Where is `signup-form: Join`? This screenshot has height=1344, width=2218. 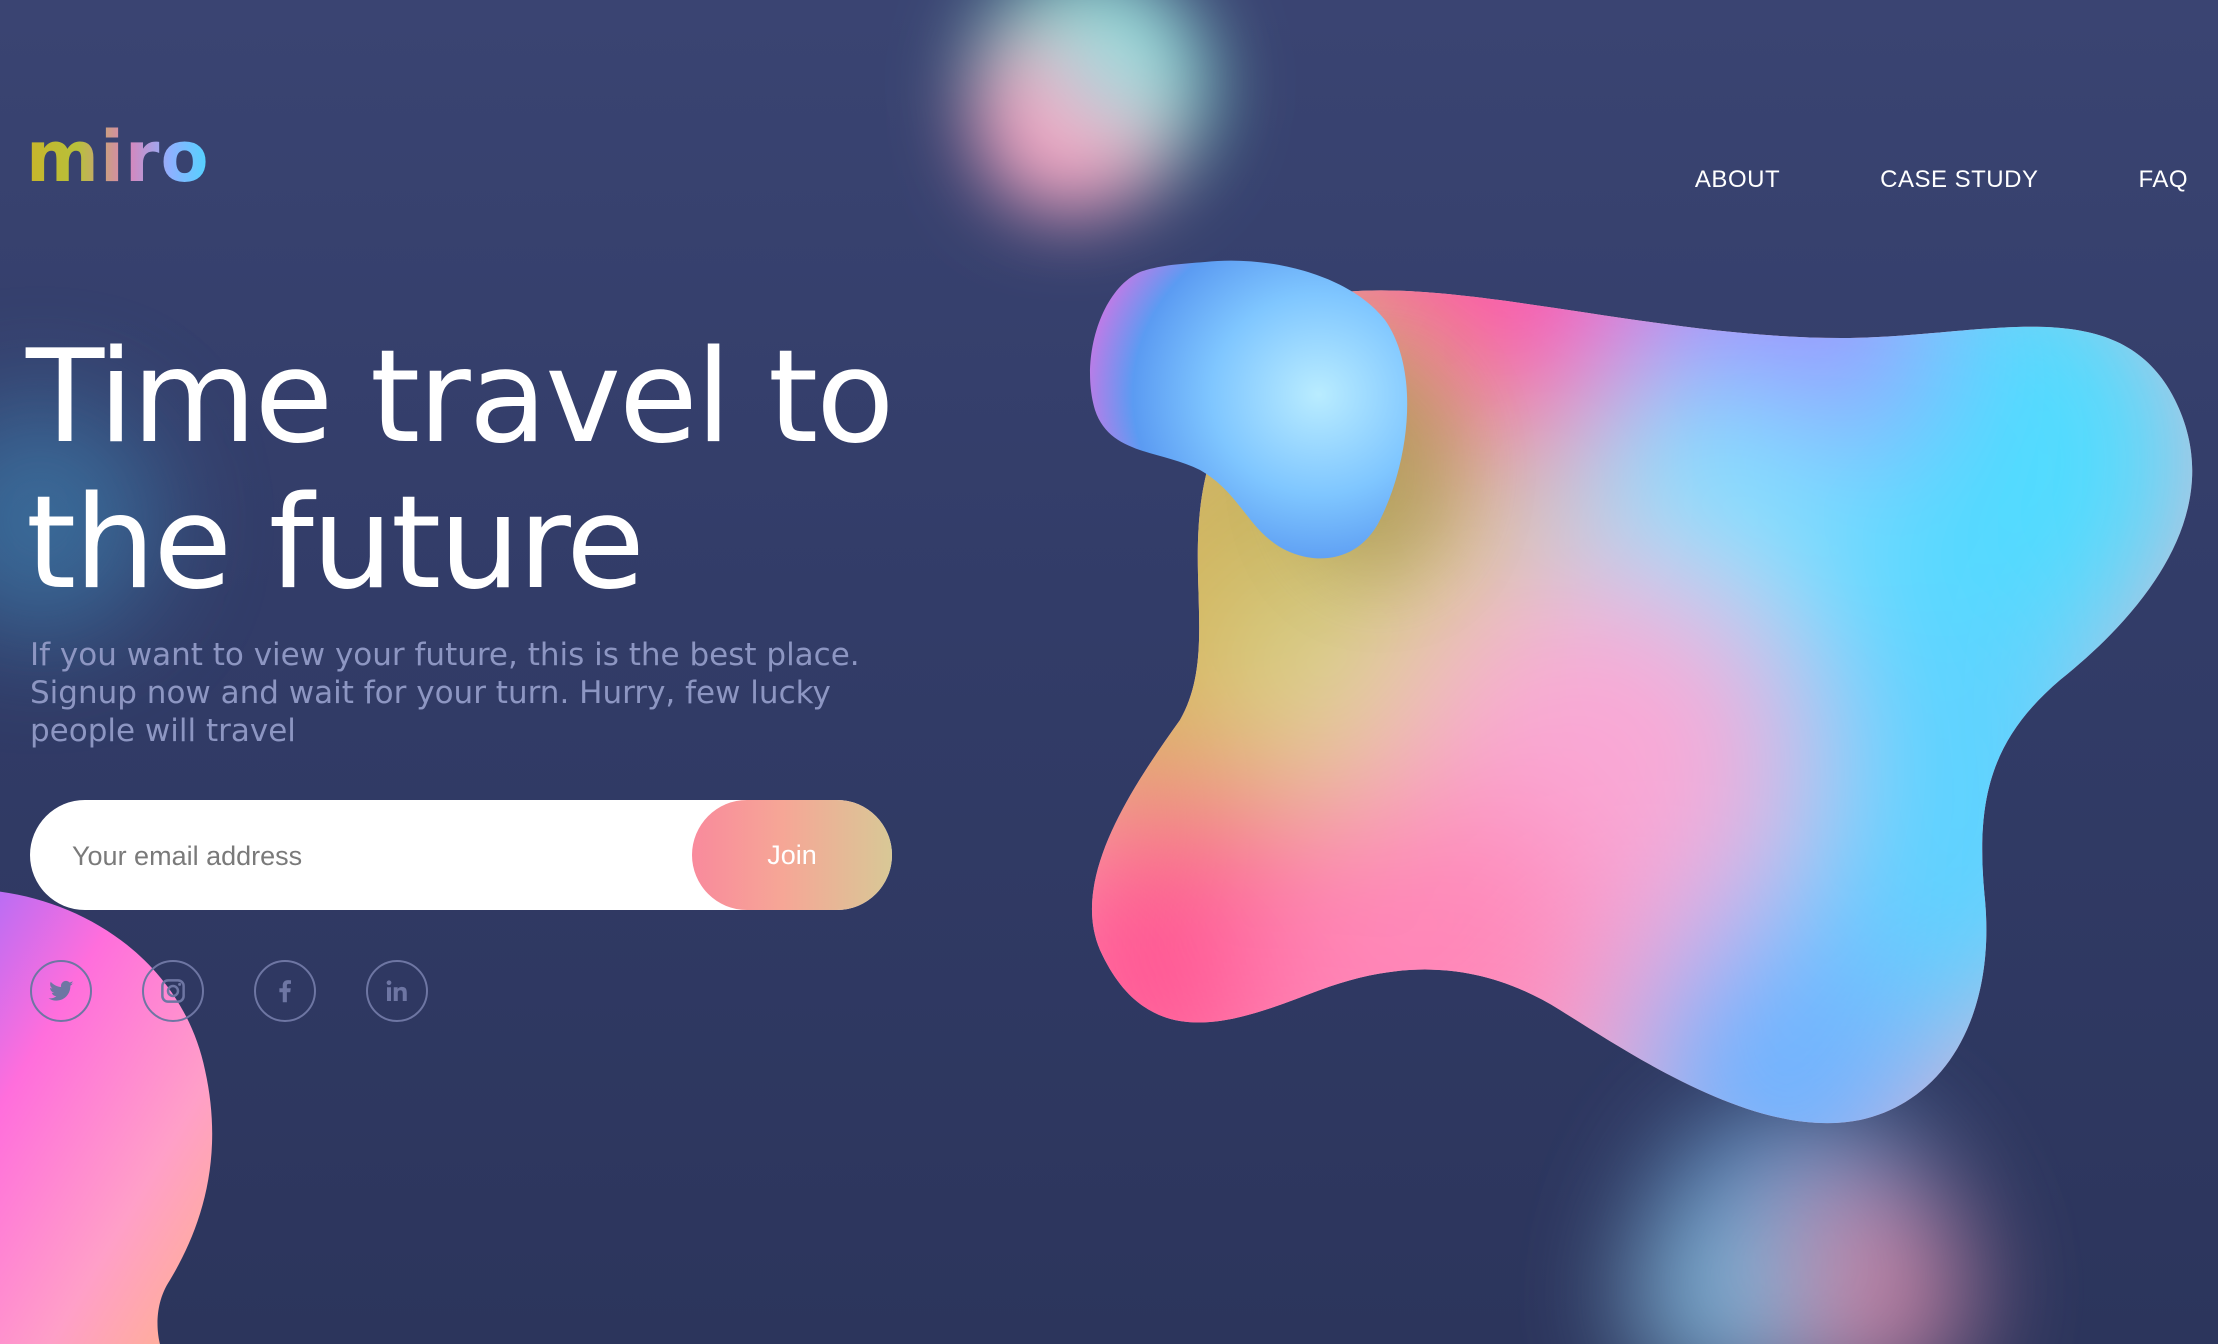
signup-form: Join is located at coordinates (461, 855).